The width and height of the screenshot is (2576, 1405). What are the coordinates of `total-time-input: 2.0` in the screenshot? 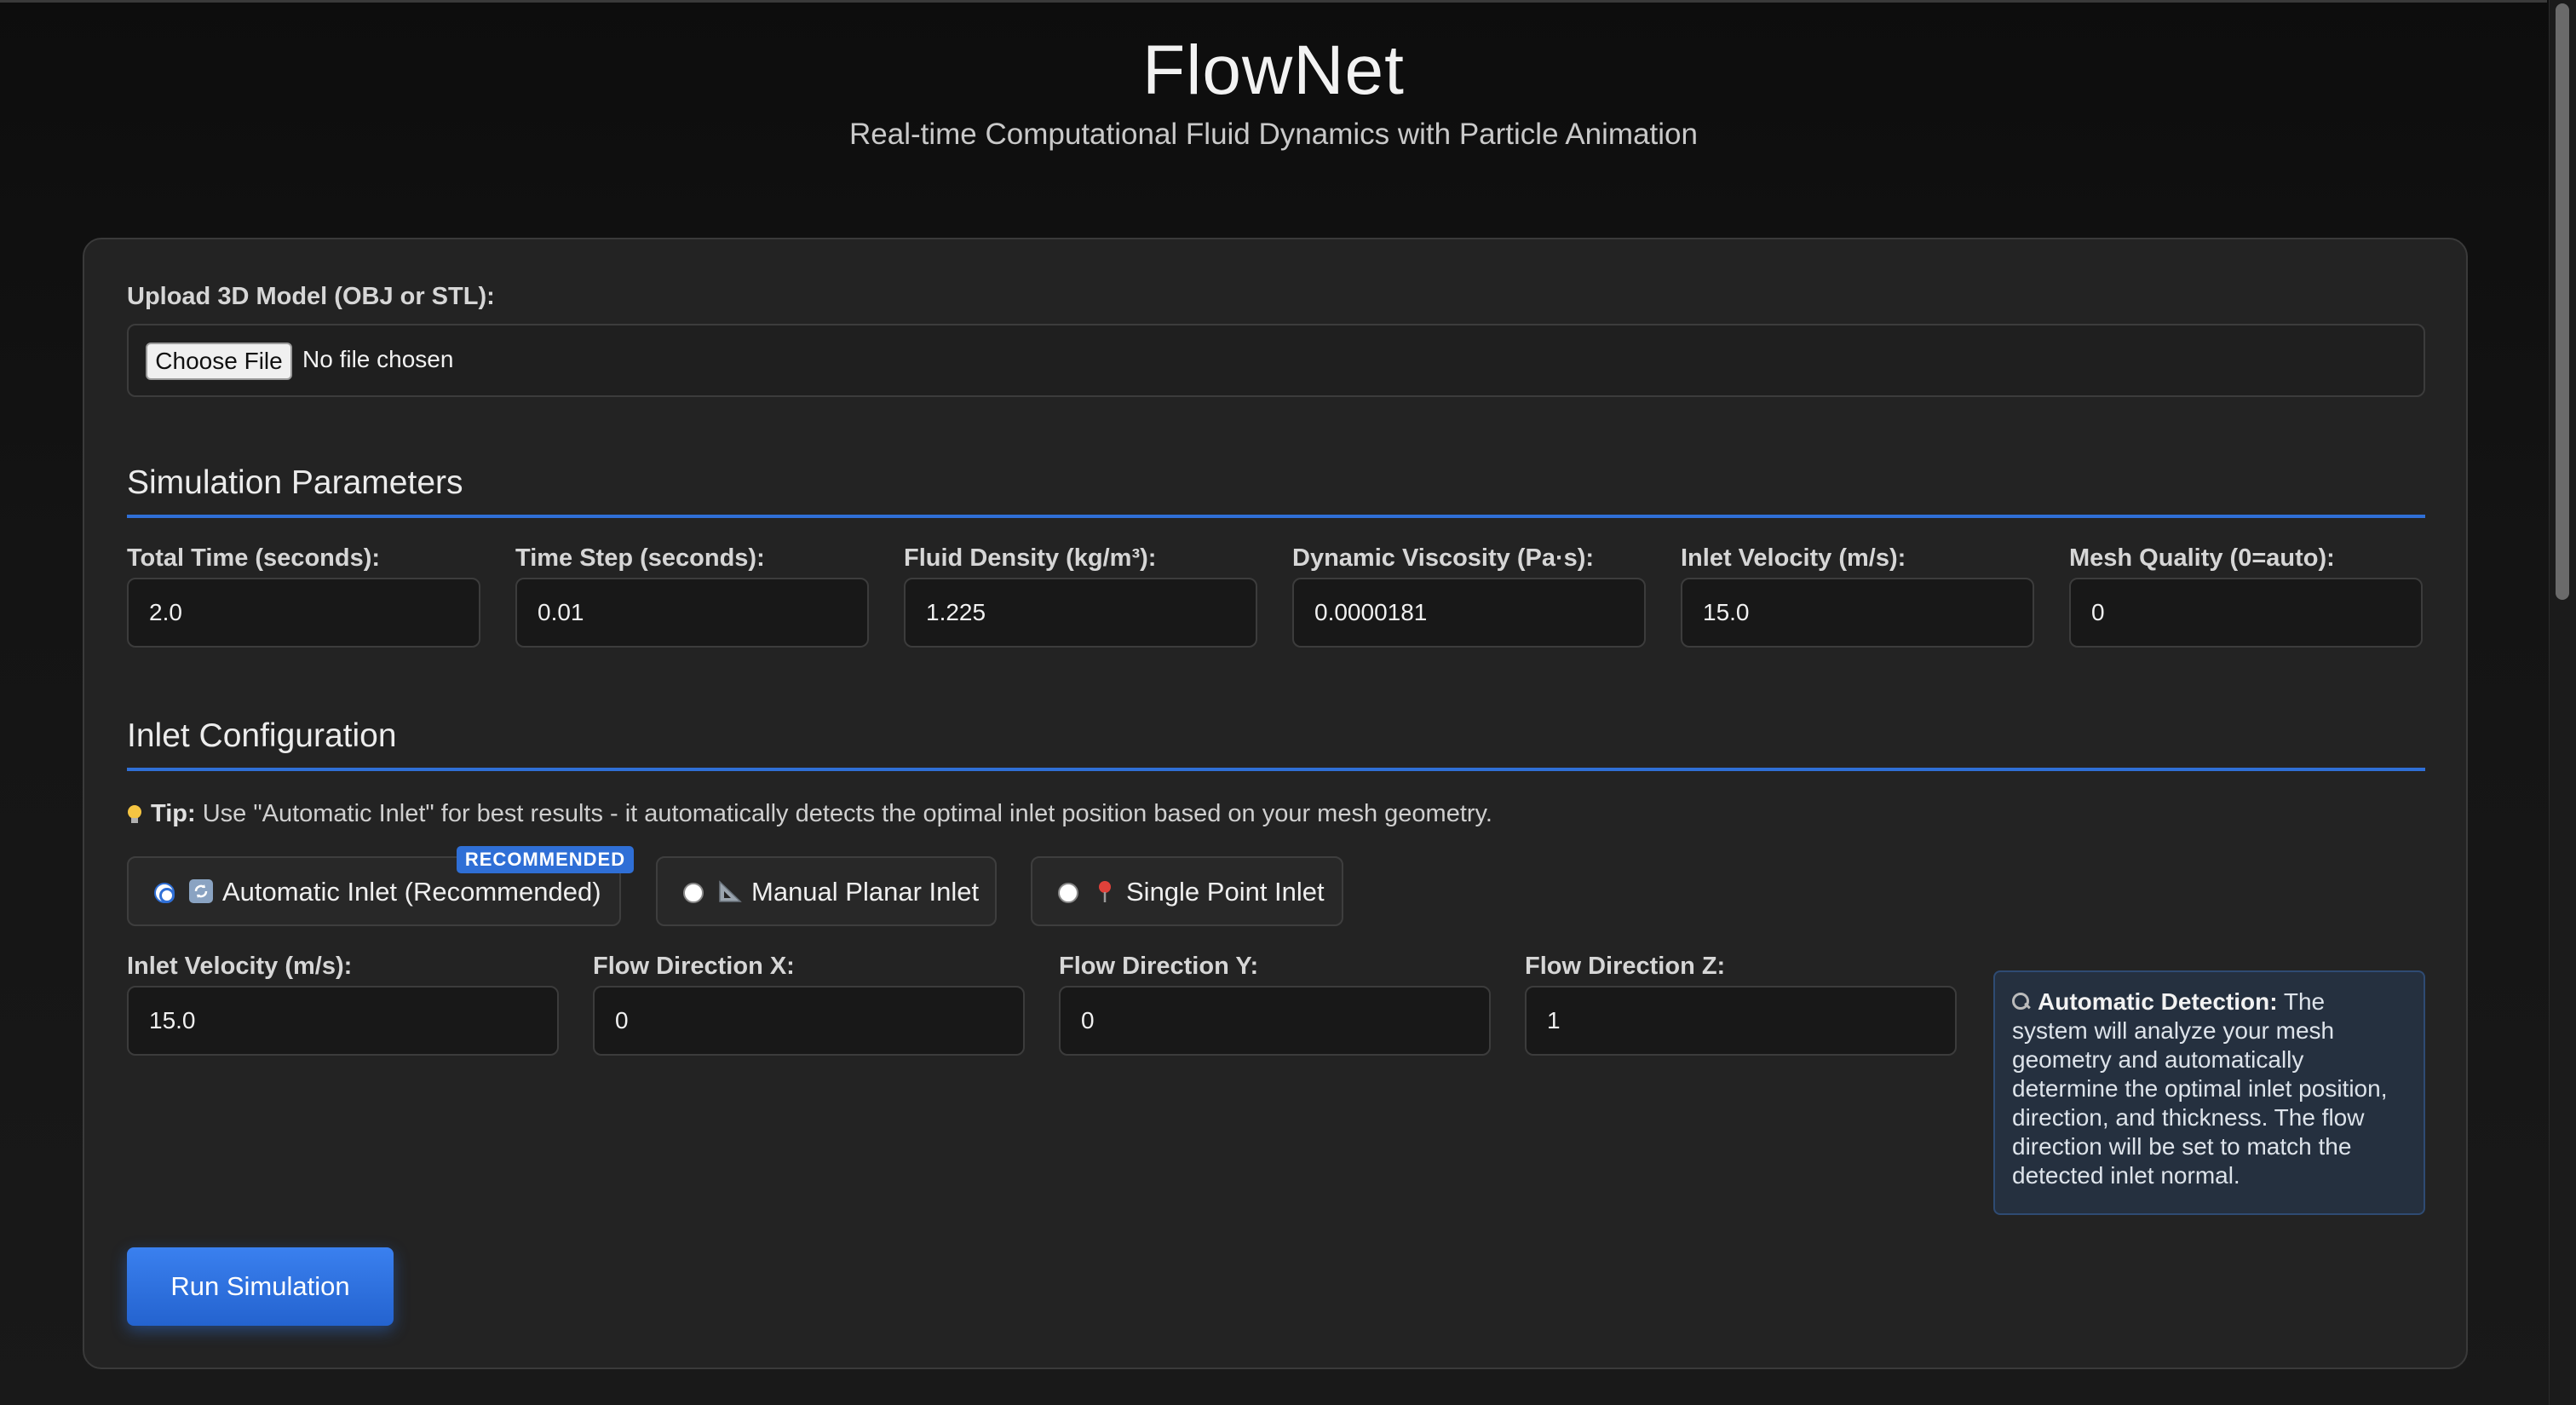 It's located at (303, 613).